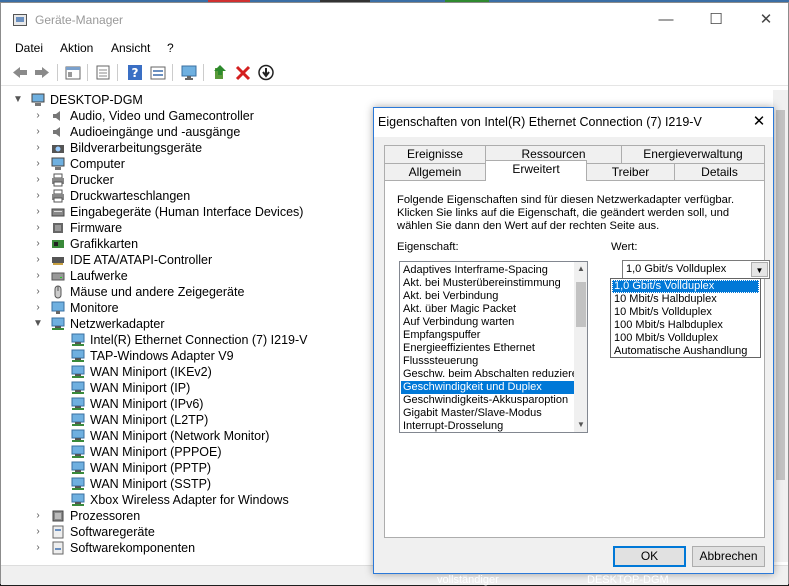  I want to click on property-list-item: Akt. bei Verbindung, so click(487, 296).